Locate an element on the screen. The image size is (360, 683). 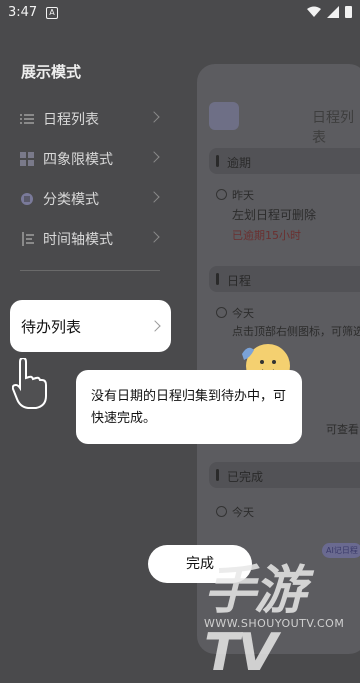
menu-item-label: 待办列表 is located at coordinates (51, 327).